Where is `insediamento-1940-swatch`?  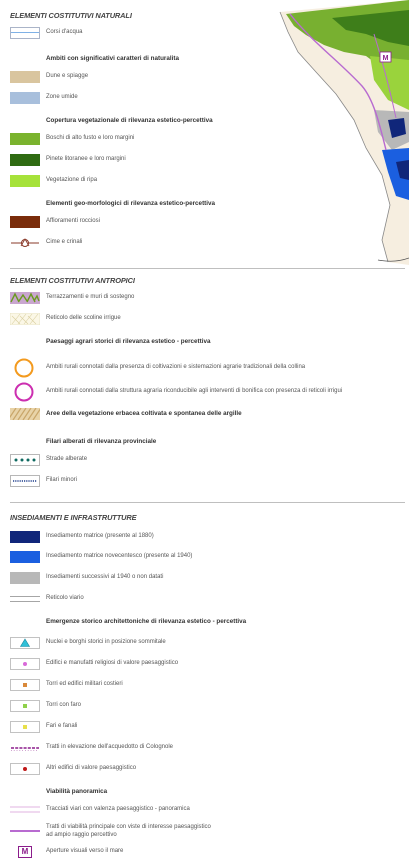 insediamento-1940-swatch is located at coordinates (25, 557).